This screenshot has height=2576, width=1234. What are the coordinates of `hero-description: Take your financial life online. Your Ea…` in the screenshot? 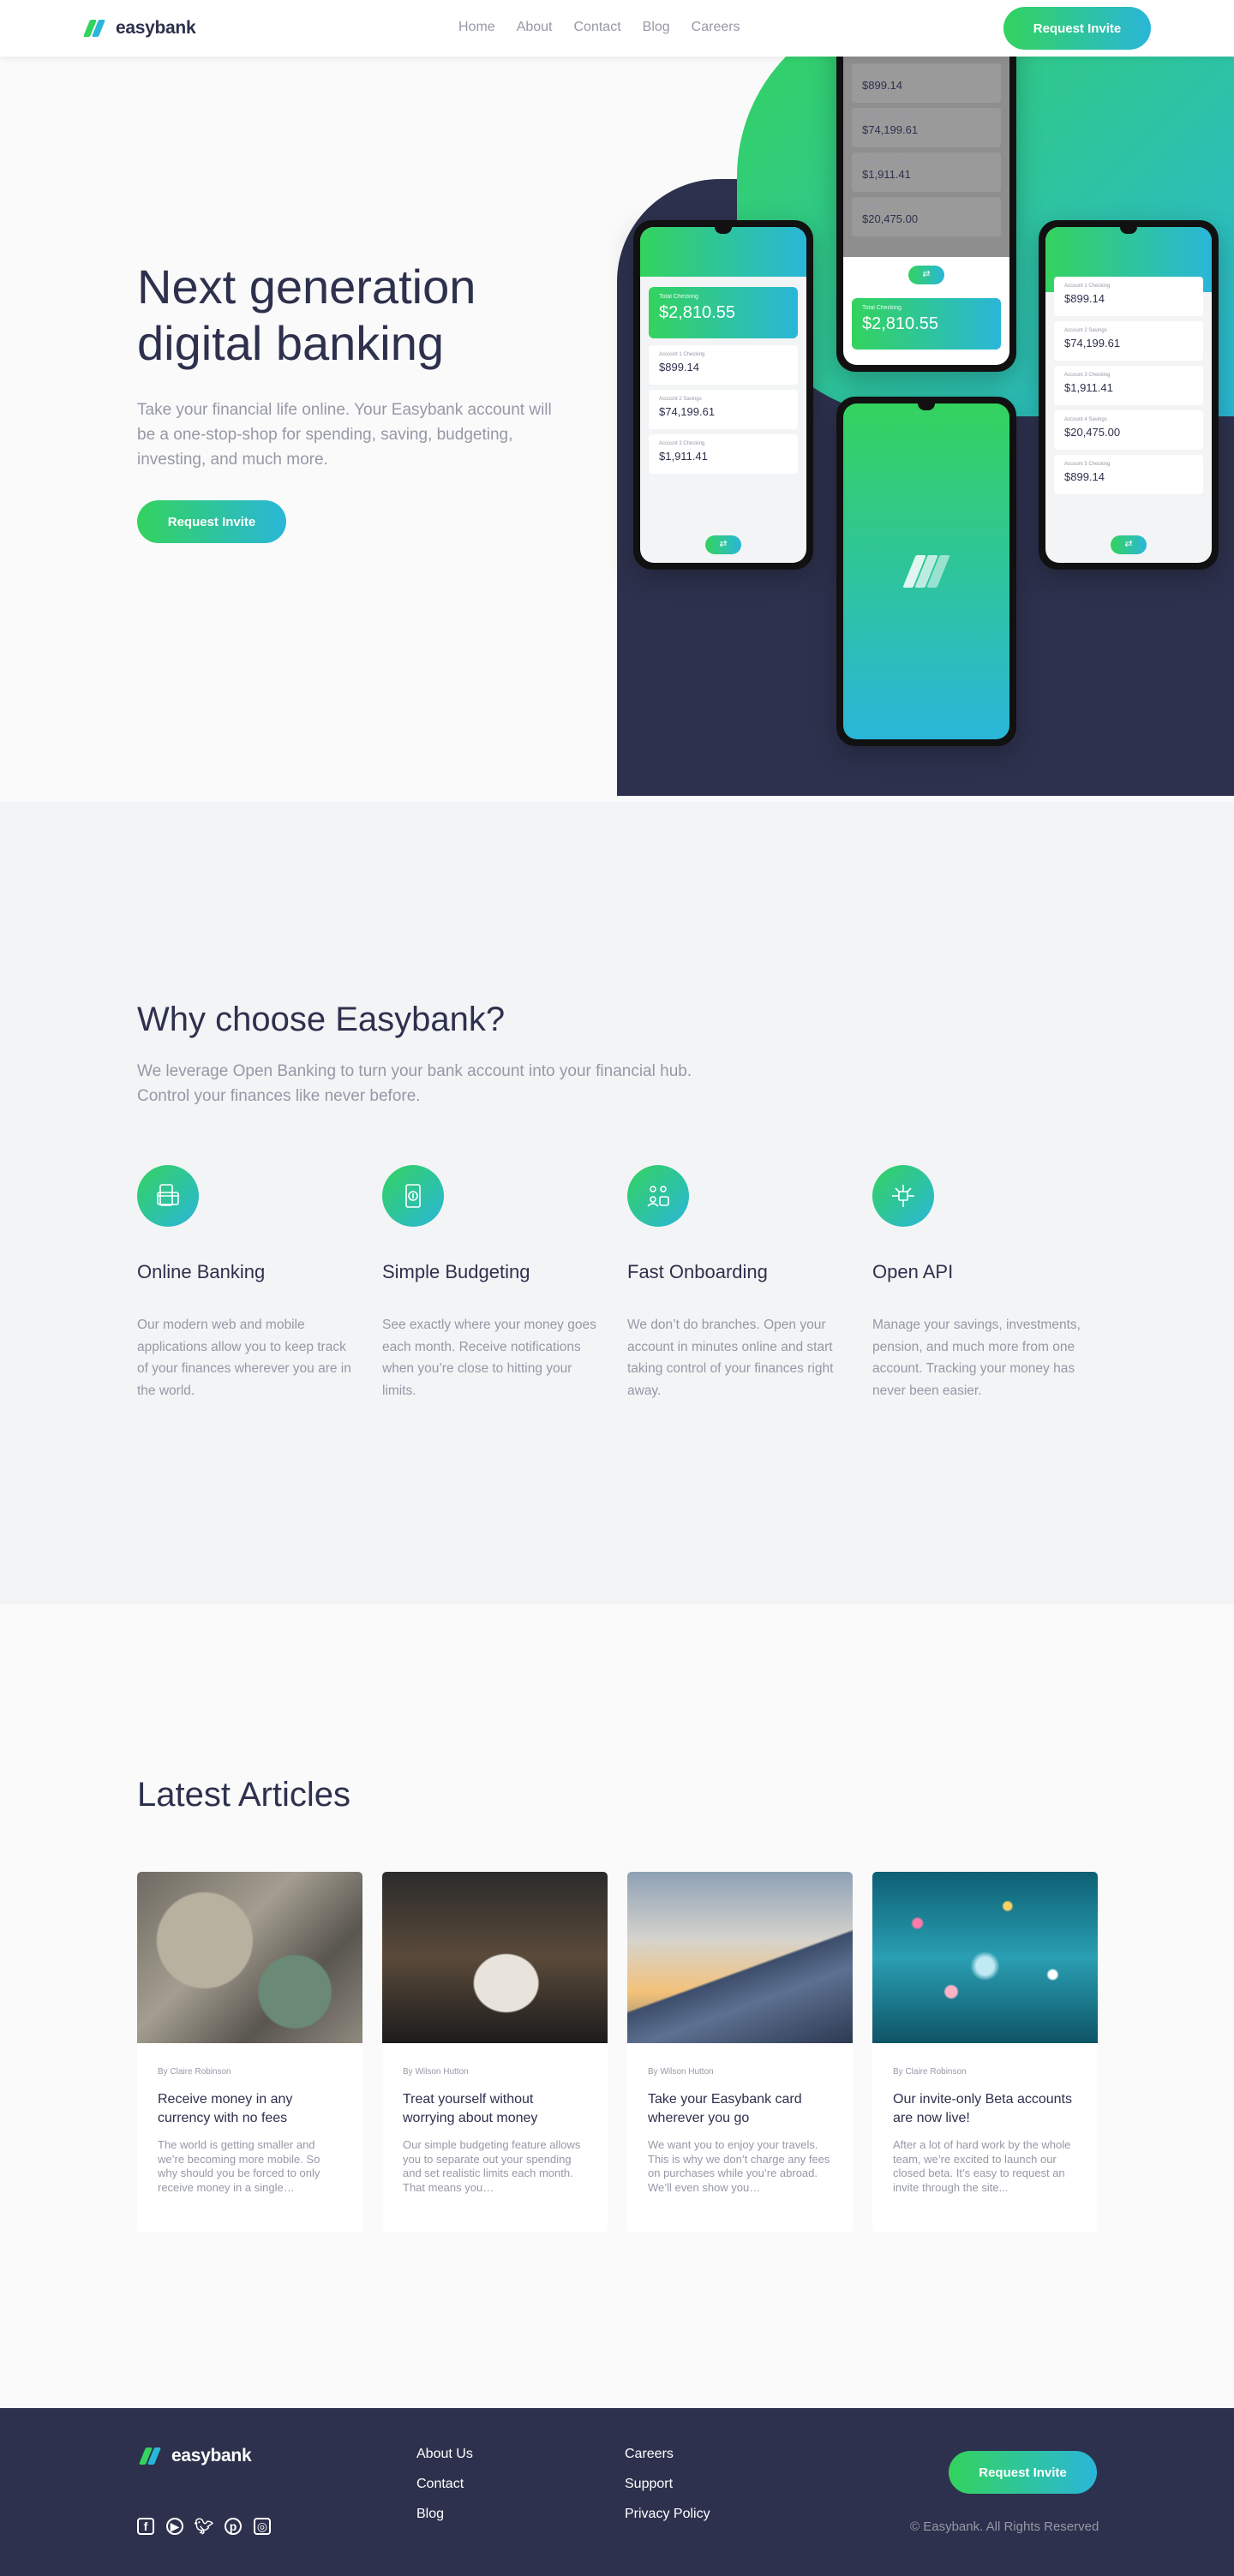 It's located at (344, 435).